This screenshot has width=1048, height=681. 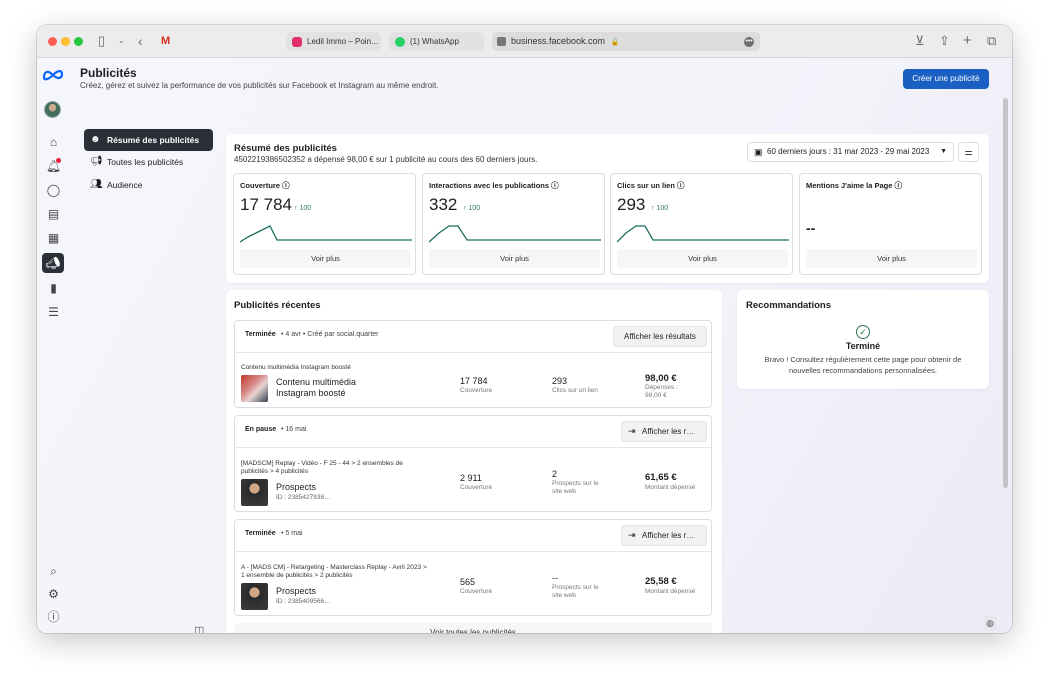 I want to click on meta-logo-icon, so click(x=53, y=74).